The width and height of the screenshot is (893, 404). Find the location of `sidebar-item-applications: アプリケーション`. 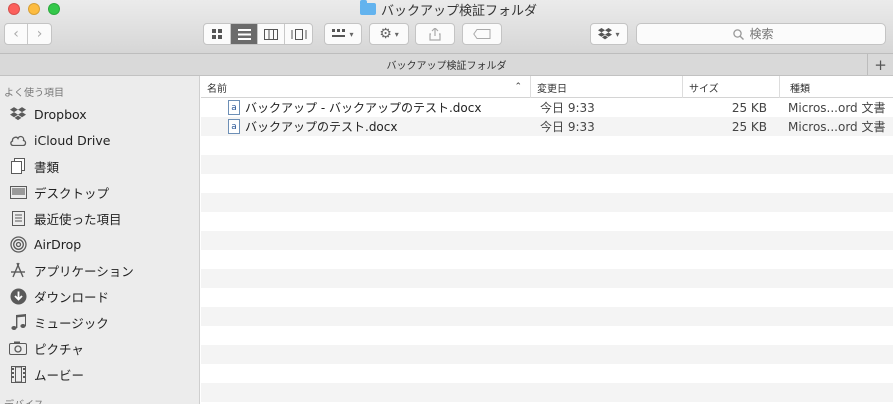

sidebar-item-applications: アプリケーション is located at coordinates (103, 270).